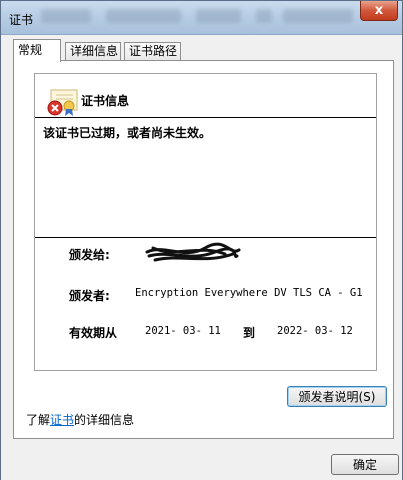 This screenshot has height=480, width=403. What do you see at coordinates (89, 255) in the screenshot?
I see `issued-to-label: 颁发给:` at bounding box center [89, 255].